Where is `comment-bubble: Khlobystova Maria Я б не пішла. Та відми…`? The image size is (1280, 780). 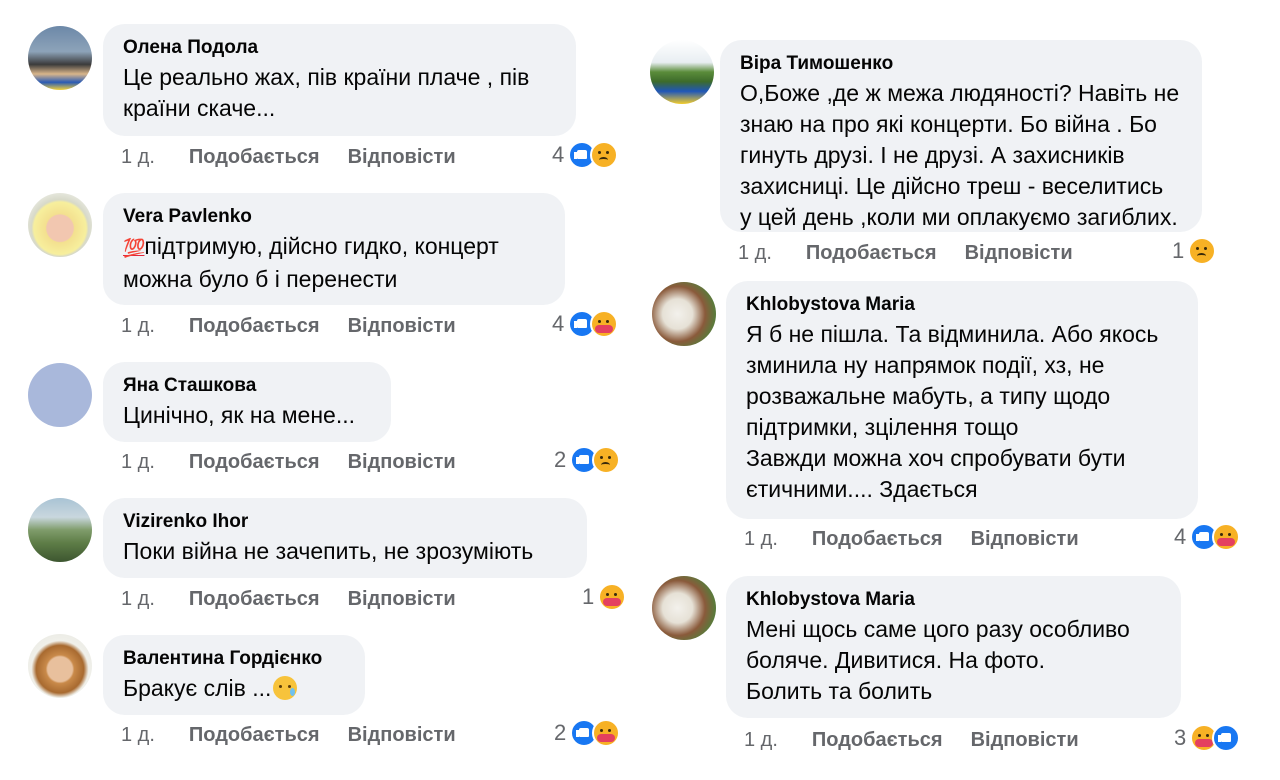
comment-bubble: Khlobystova Maria Я б не пішла. Та відми… is located at coordinates (962, 400).